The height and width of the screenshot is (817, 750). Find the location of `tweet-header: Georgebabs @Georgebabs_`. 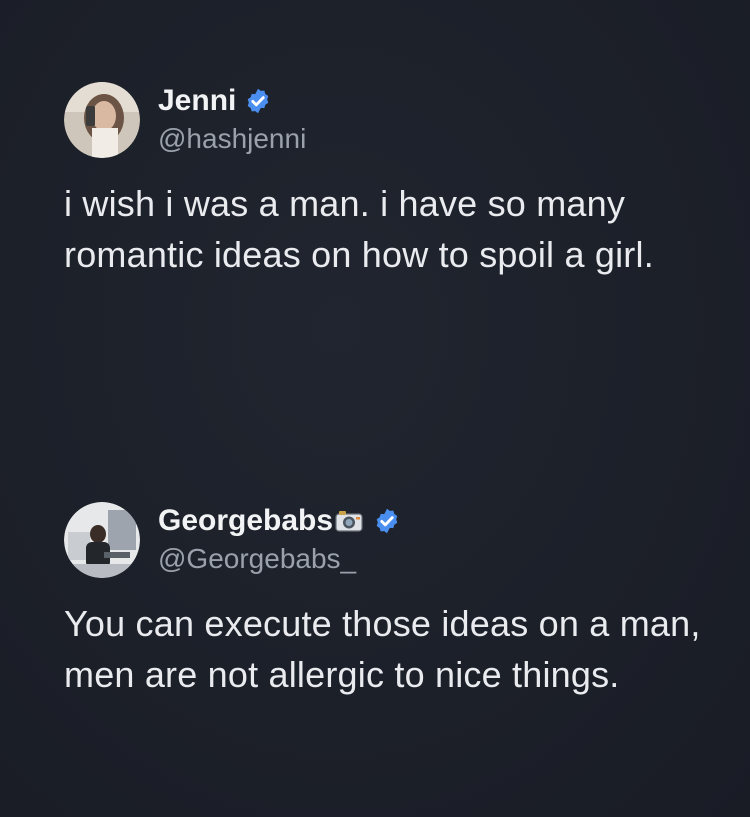

tweet-header: Georgebabs @Georgebabs_ is located at coordinates (384, 540).